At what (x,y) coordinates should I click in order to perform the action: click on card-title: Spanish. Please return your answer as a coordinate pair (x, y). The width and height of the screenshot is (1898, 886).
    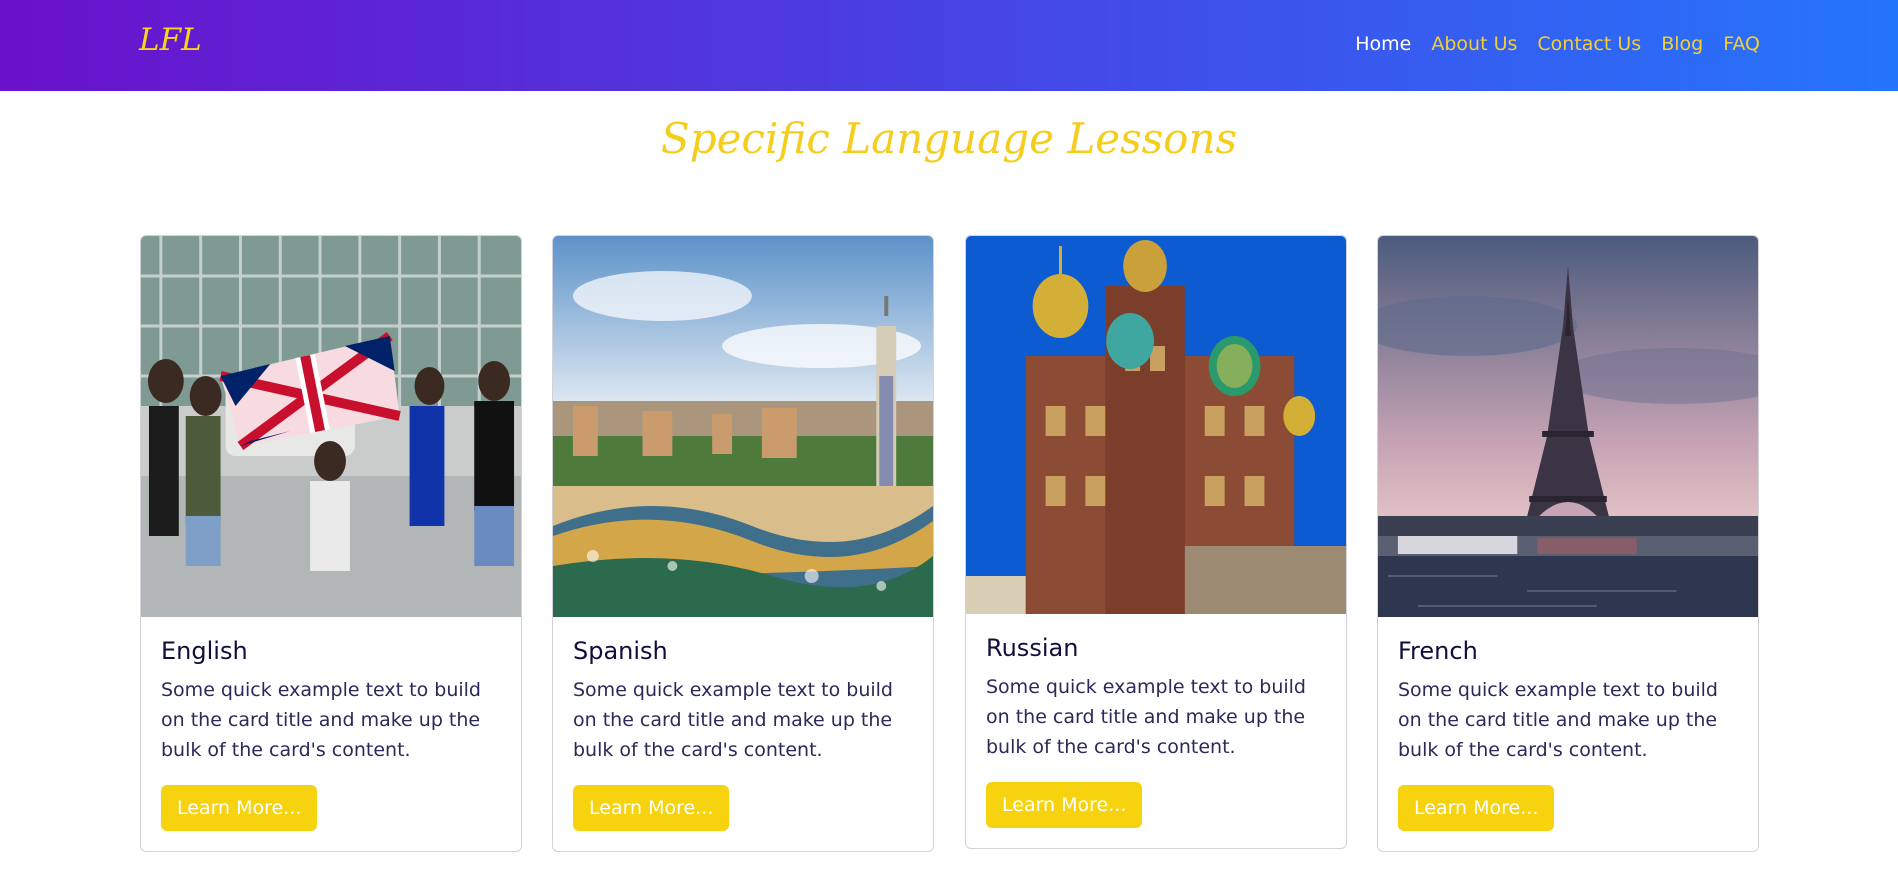
    Looking at the image, I should click on (620, 651).